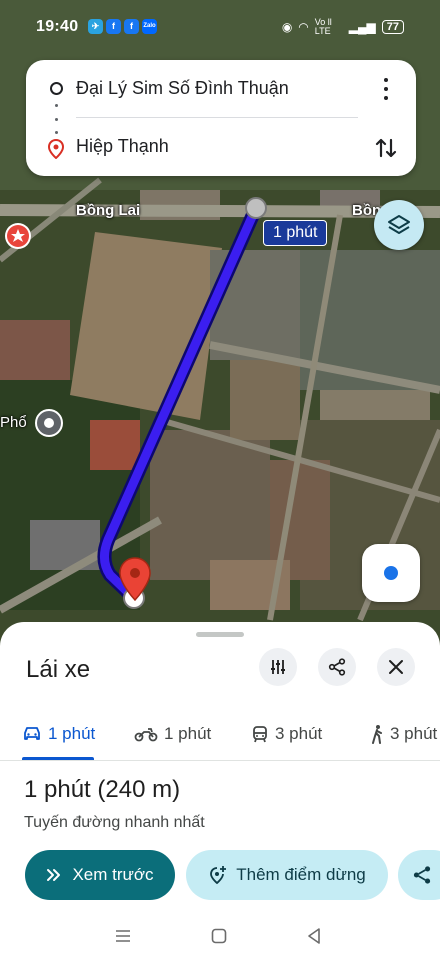 The width and height of the screenshot is (440, 960). What do you see at coordinates (217, 117) in the screenshot?
I see `card-divider` at bounding box center [217, 117].